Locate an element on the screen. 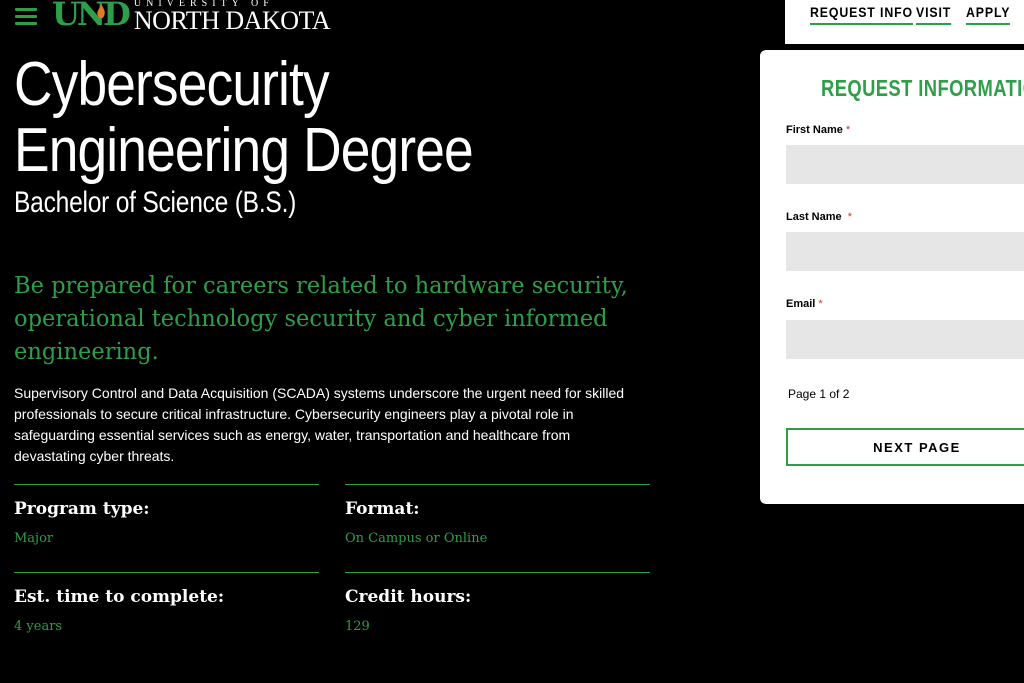  last-name-label: Last Name * is located at coordinates (819, 217).